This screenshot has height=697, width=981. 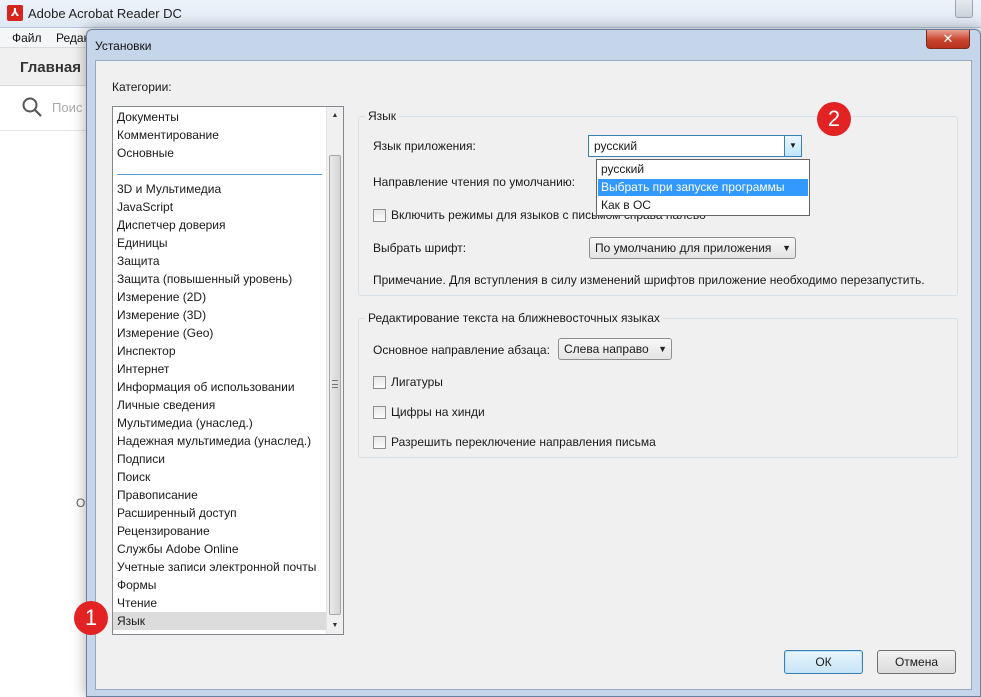 What do you see at coordinates (438, 412) in the screenshot?
I see `hindi-digits-label: Цифры на хинди` at bounding box center [438, 412].